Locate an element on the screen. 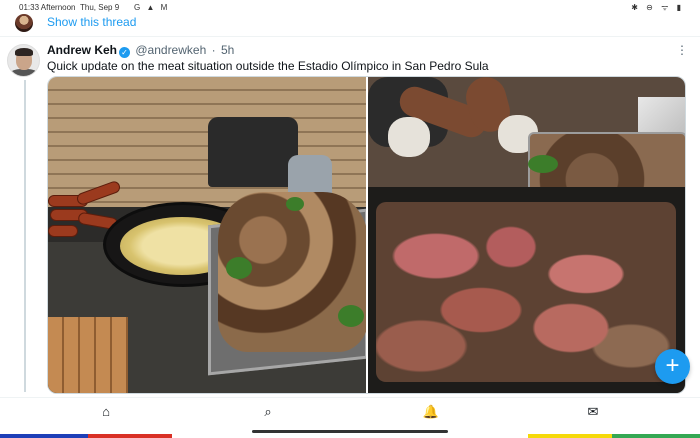 The width and height of the screenshot is (700, 438). status-time: 01:33 Afternoon is located at coordinates (47, 7).